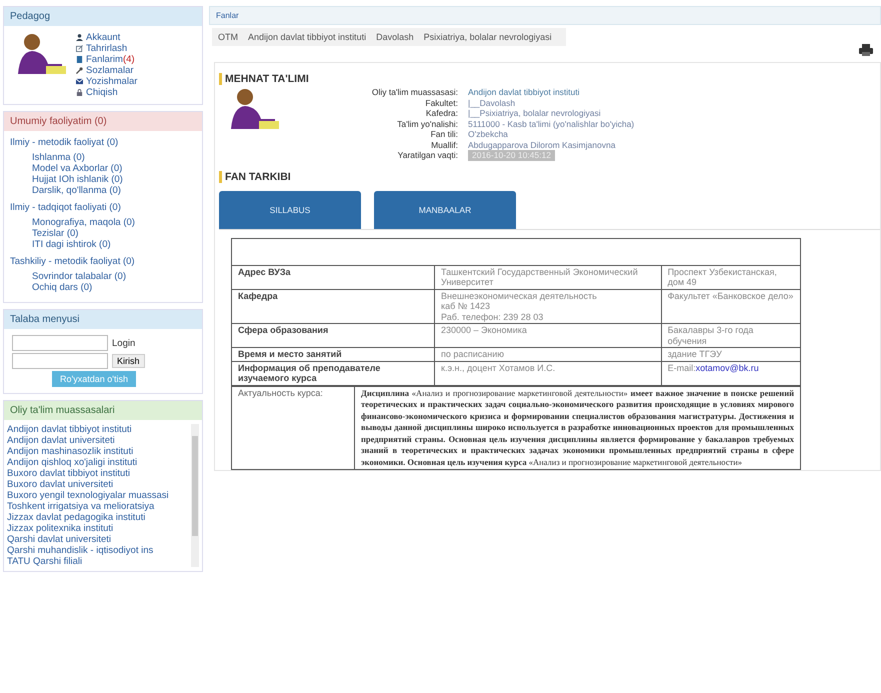 Image resolution: width=881 pixels, height=693 pixels. Describe the element at coordinates (227, 15) in the screenshot. I see `top-tab: Fanlar` at that location.